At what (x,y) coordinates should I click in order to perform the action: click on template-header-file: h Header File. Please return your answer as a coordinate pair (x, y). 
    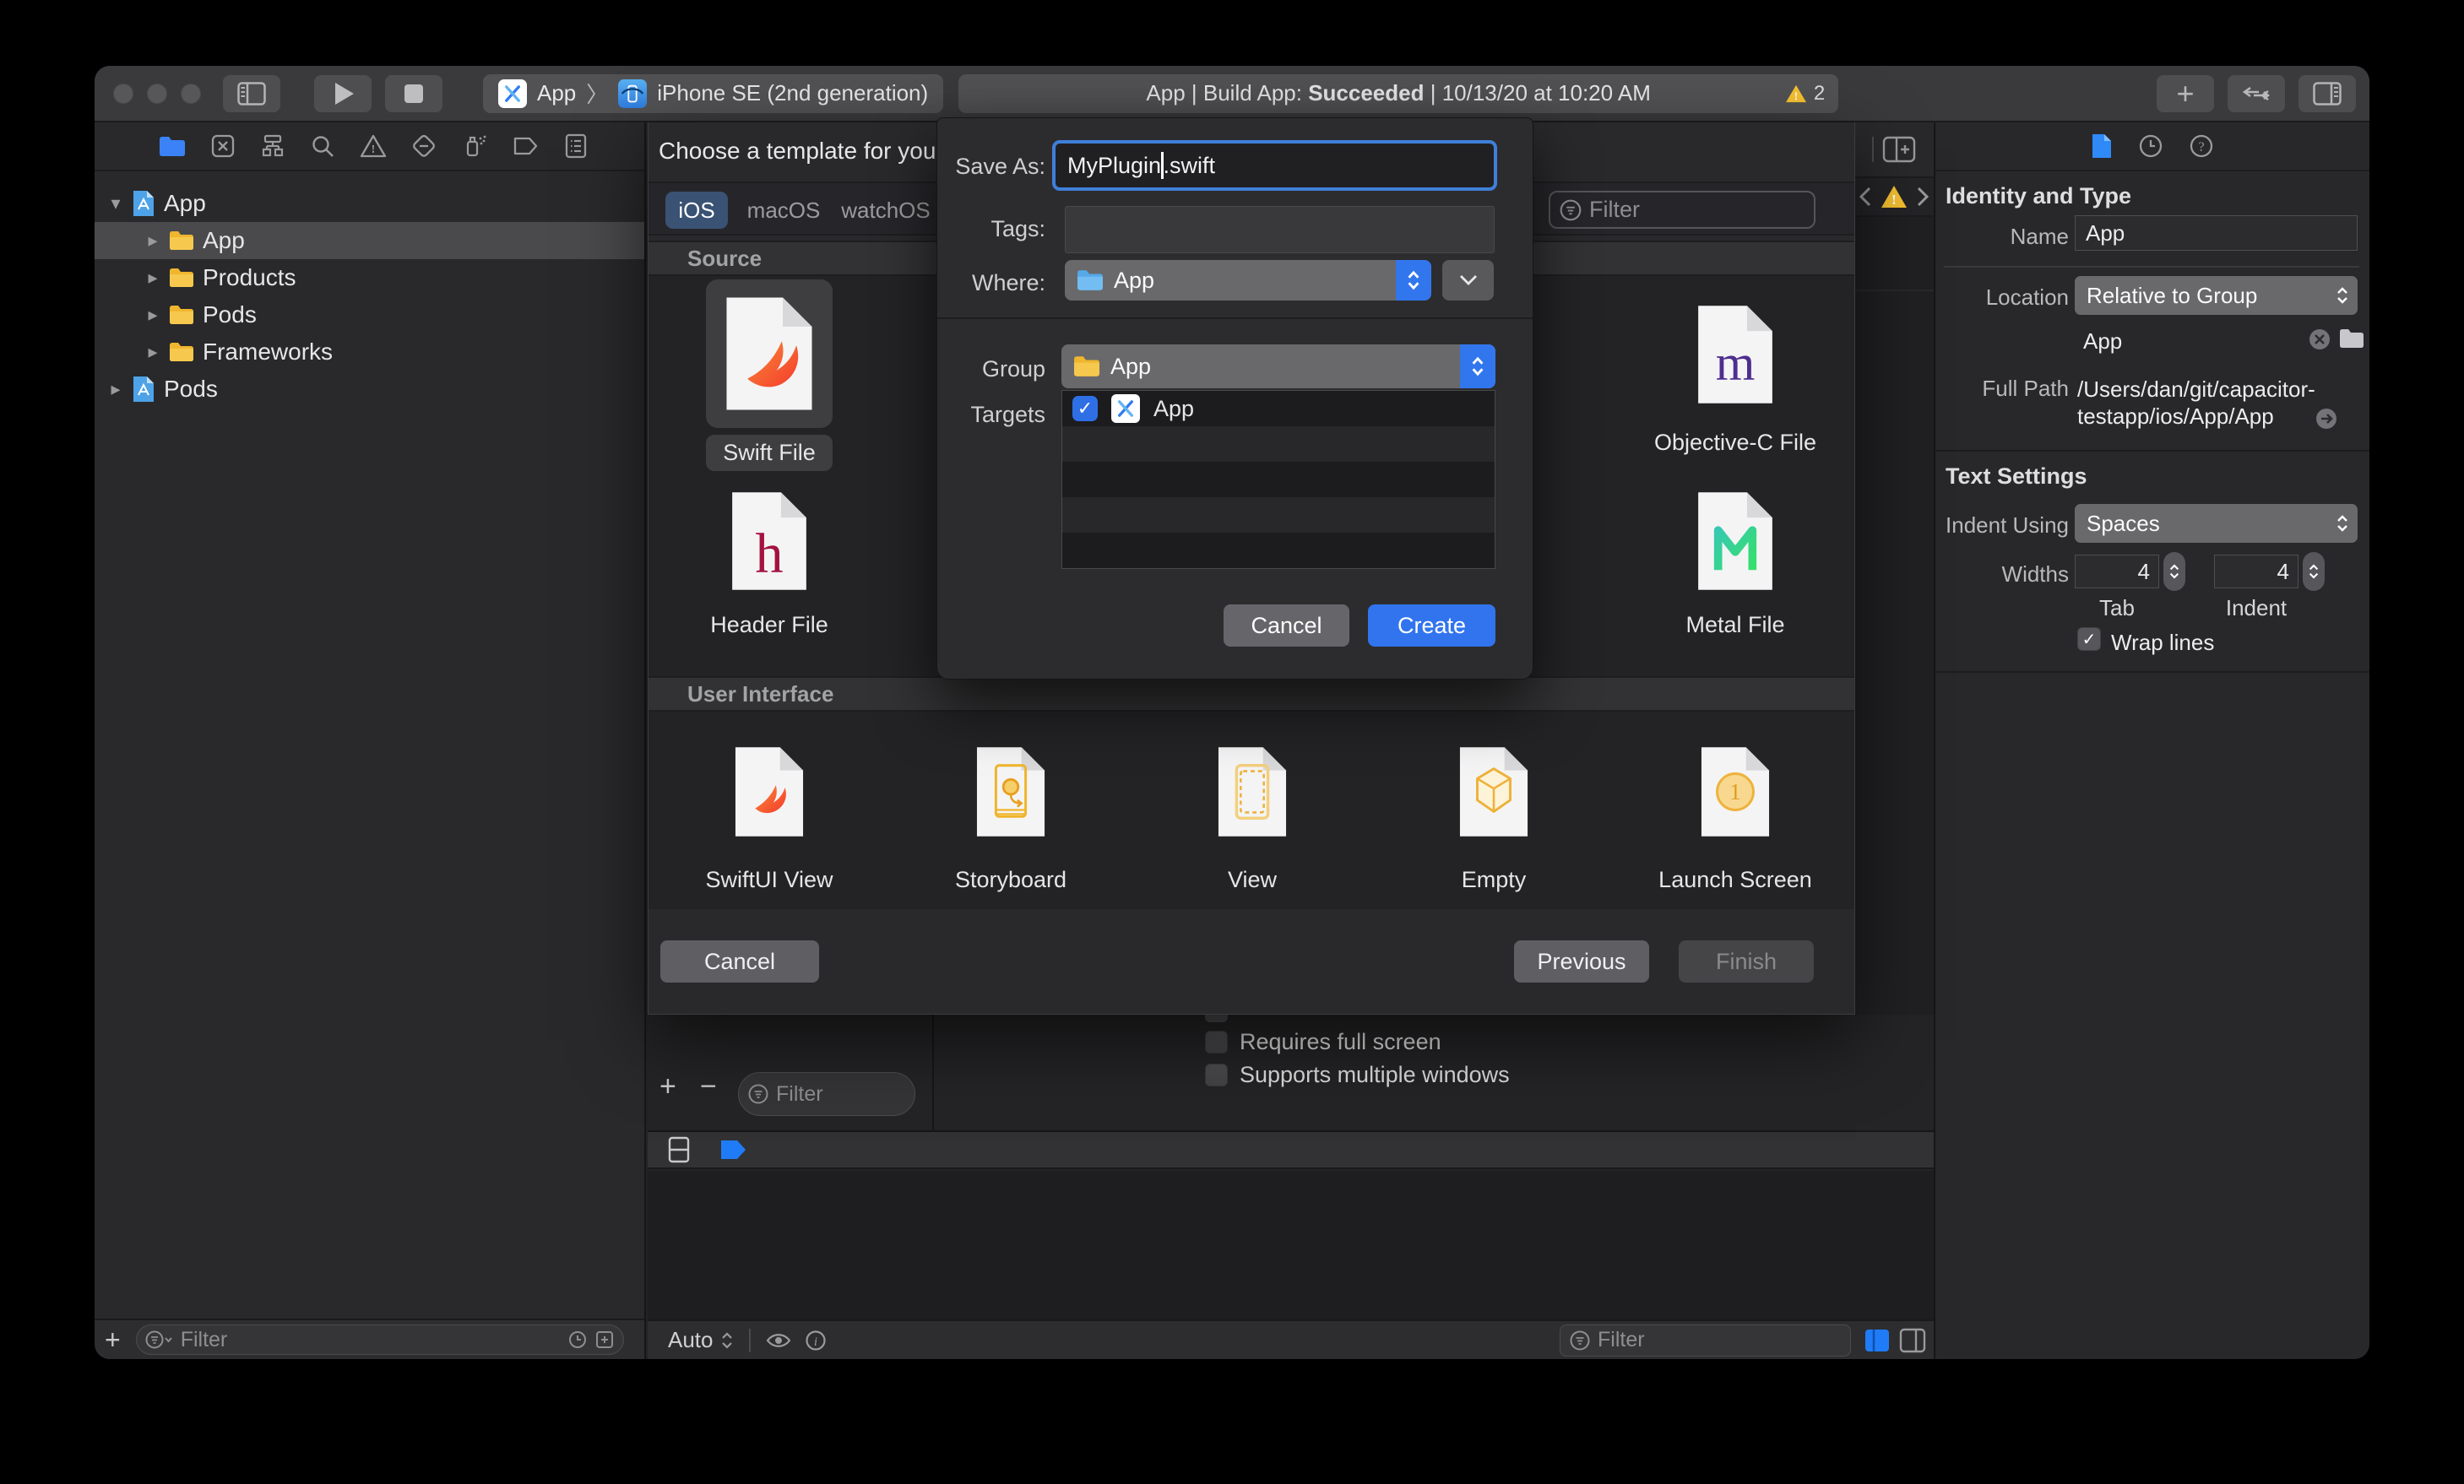
    Looking at the image, I should click on (769, 562).